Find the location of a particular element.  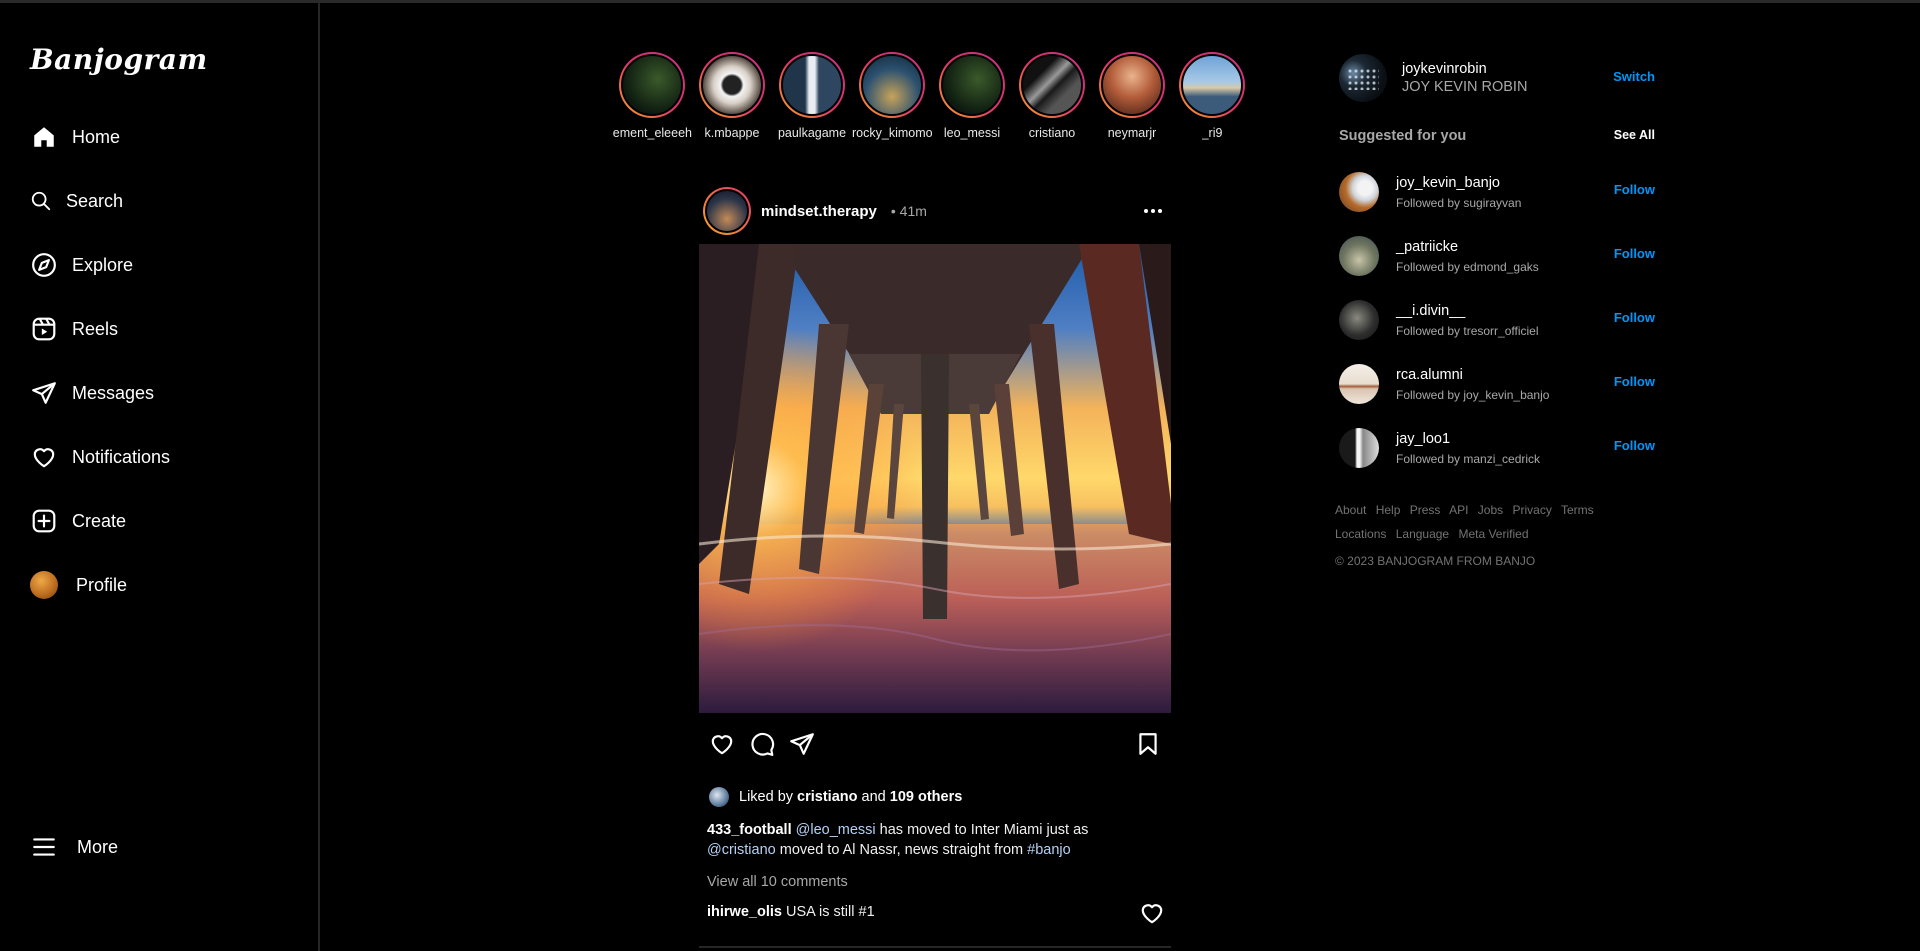

post-author-avatar is located at coordinates (727, 211).